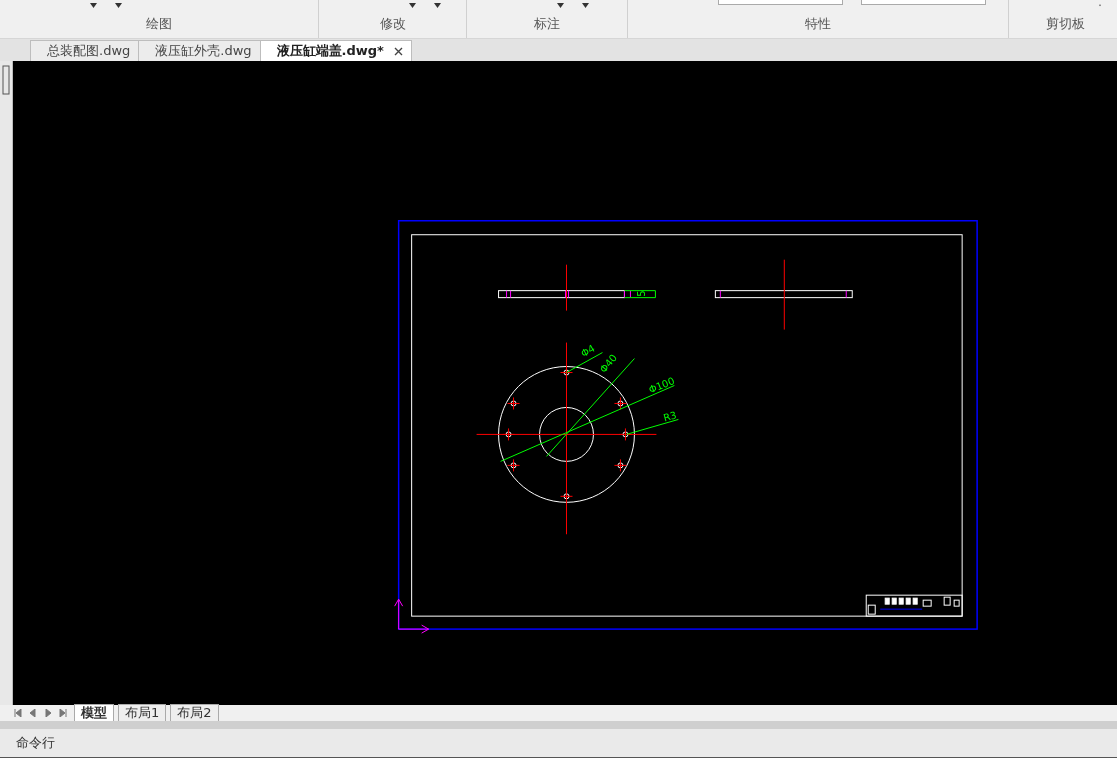 Image resolution: width=1117 pixels, height=758 pixels. What do you see at coordinates (412, 616) in the screenshot?
I see `ucs-axis-icon` at bounding box center [412, 616].